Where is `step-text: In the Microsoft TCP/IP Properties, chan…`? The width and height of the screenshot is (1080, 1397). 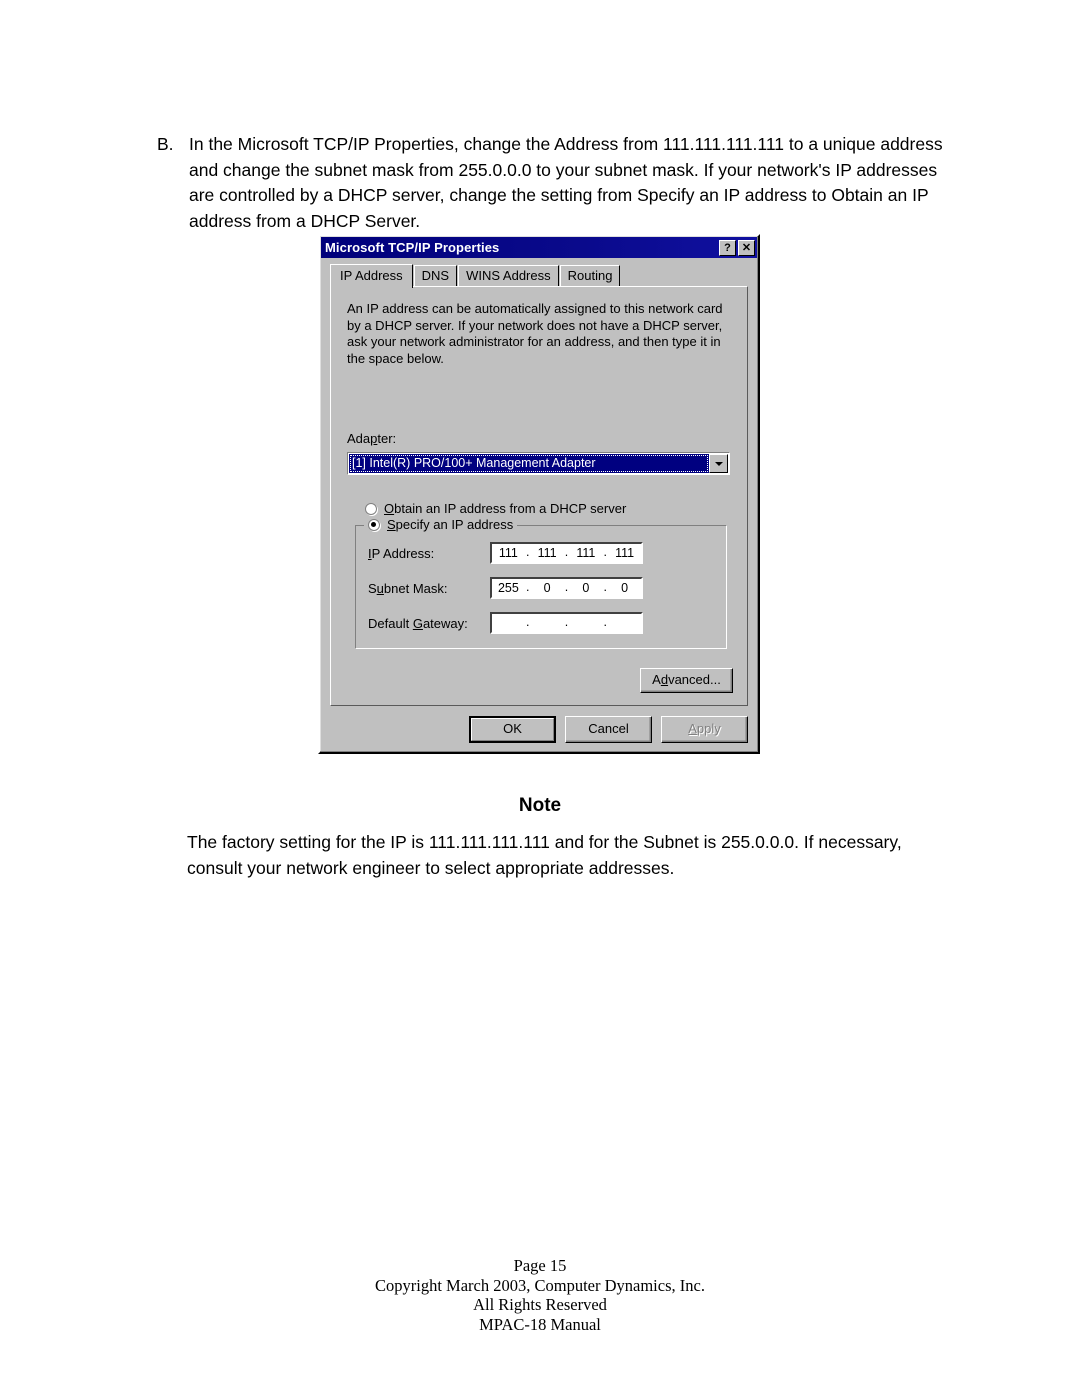
step-text: In the Microsoft TCP/IP Properties, chan… is located at coordinates (566, 182).